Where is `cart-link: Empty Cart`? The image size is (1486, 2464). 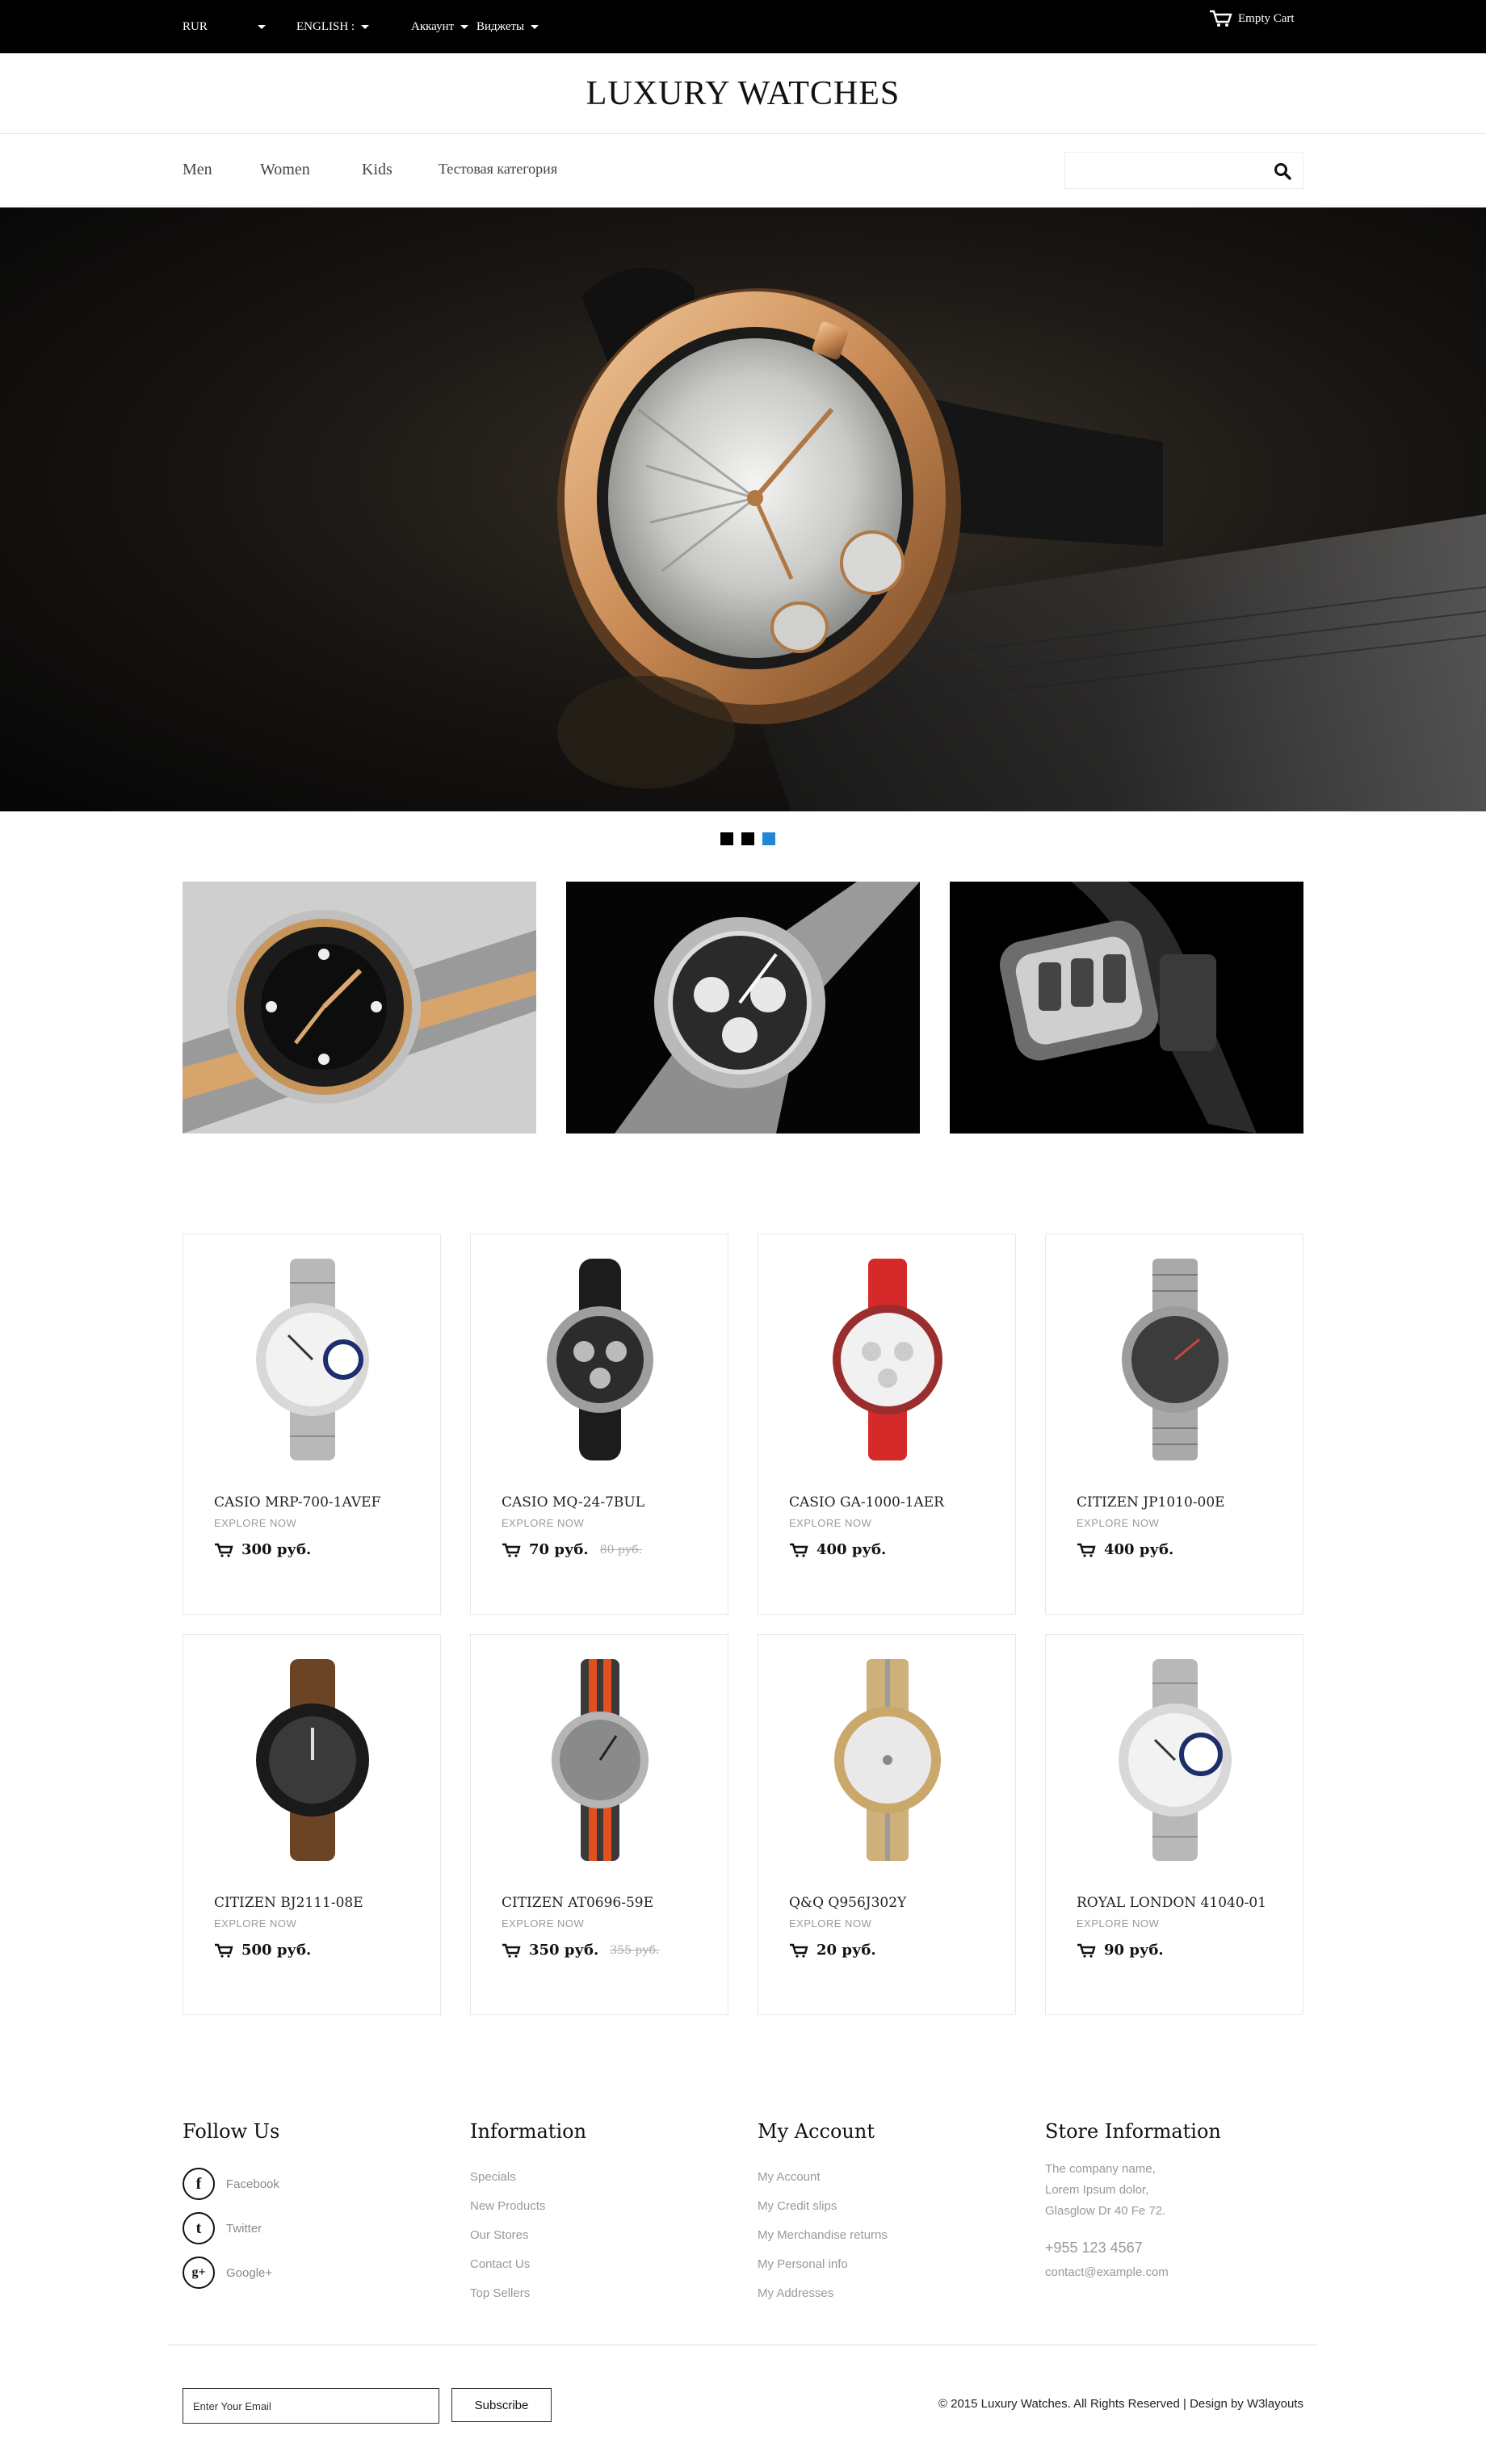
cart-link: Empty Cart is located at coordinates (1252, 22).